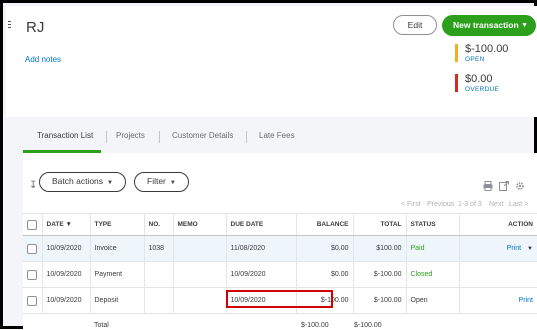 This screenshot has height=330, width=537. I want to click on tab-late-fees: Late Fees, so click(277, 135).